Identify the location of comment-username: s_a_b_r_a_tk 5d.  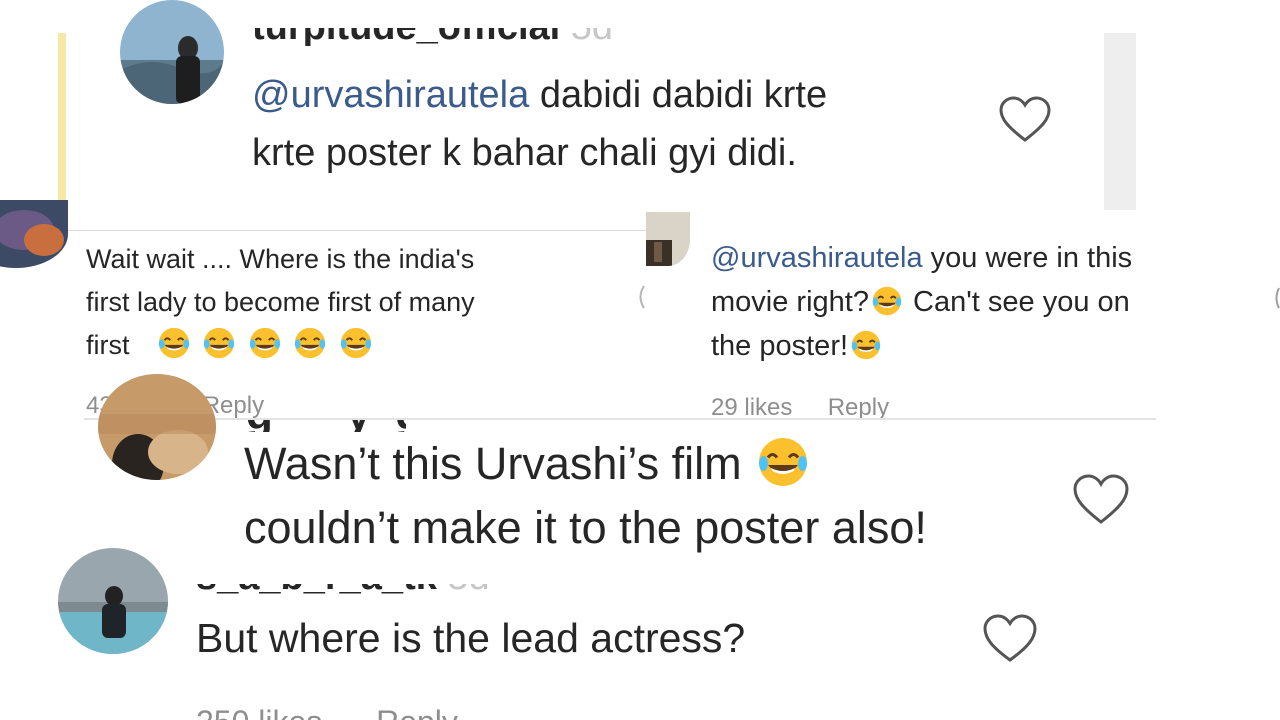
(366, 589).